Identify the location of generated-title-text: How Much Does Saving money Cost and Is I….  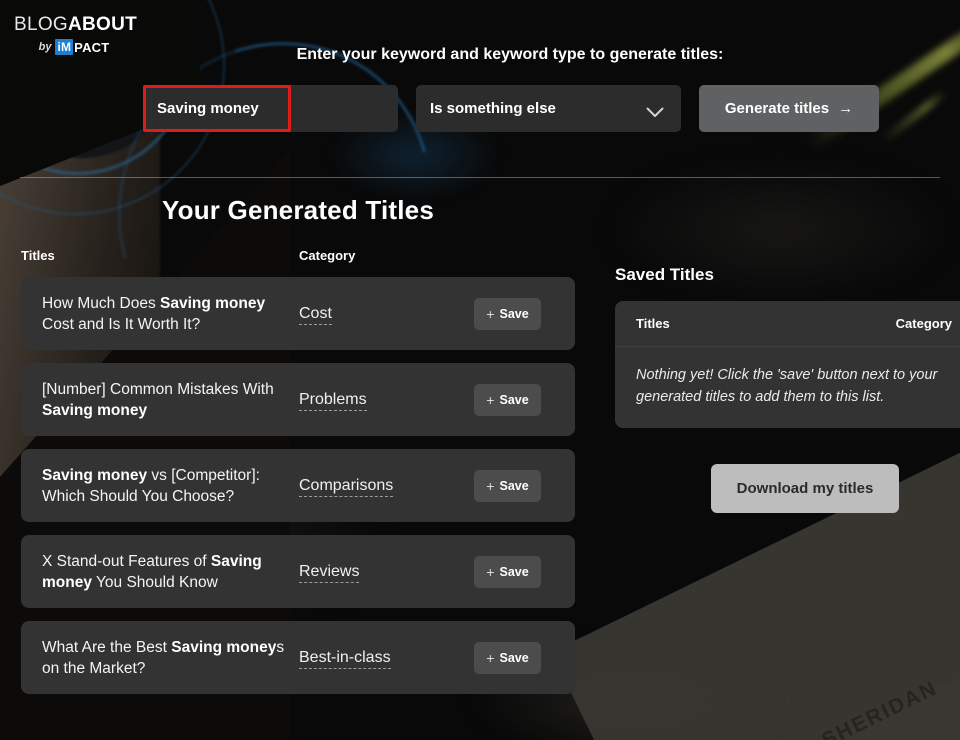
(154, 313).